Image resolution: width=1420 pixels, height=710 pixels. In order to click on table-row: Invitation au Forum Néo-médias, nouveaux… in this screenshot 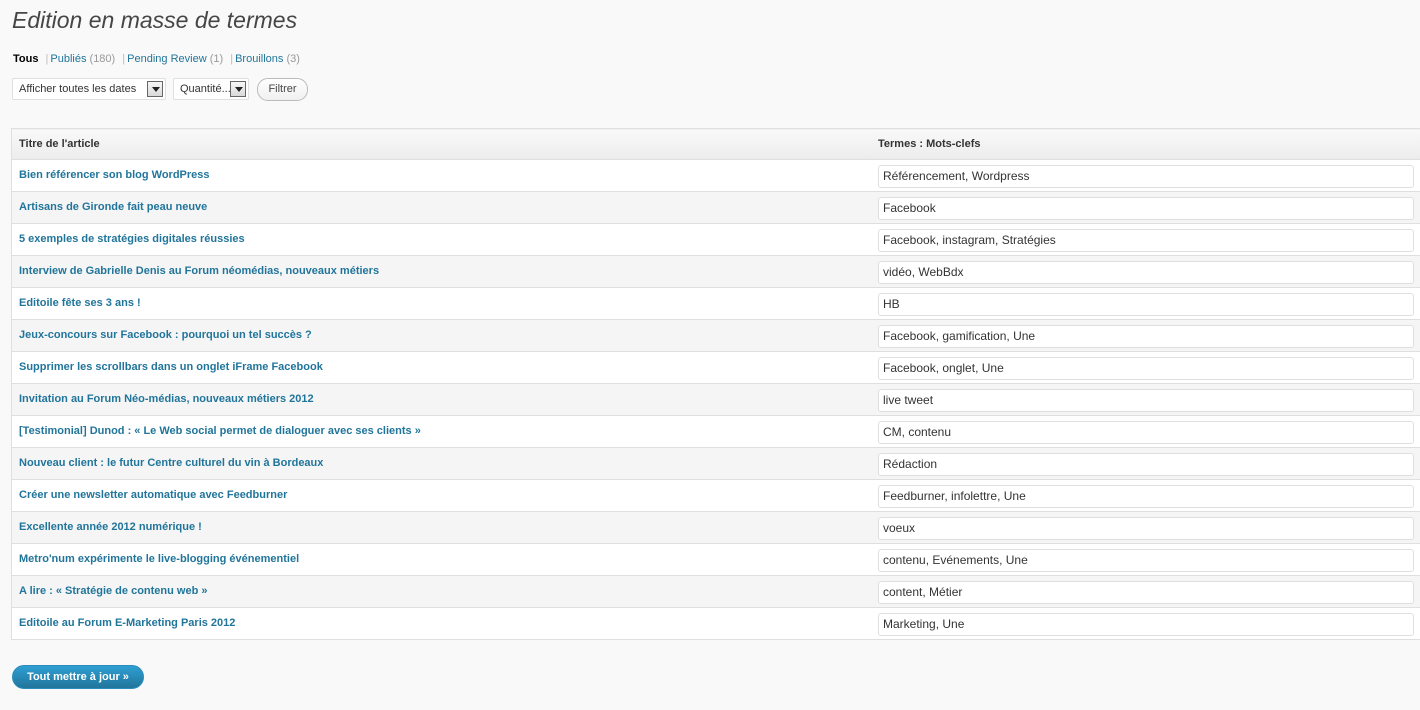, I will do `click(715, 399)`.